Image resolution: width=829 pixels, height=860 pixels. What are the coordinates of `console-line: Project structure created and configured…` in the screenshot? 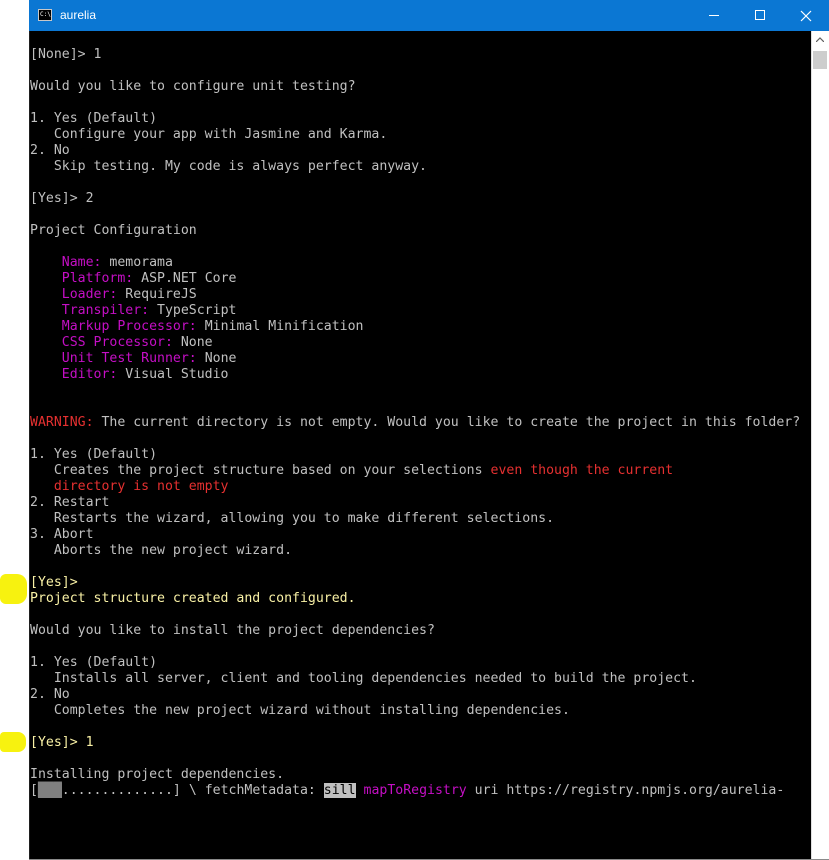 It's located at (415, 599).